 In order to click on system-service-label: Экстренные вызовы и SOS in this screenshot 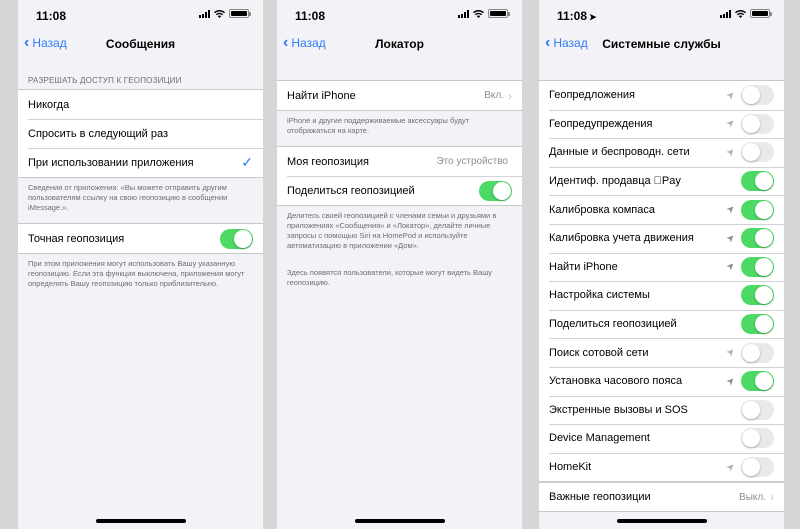, I will do `click(618, 409)`.